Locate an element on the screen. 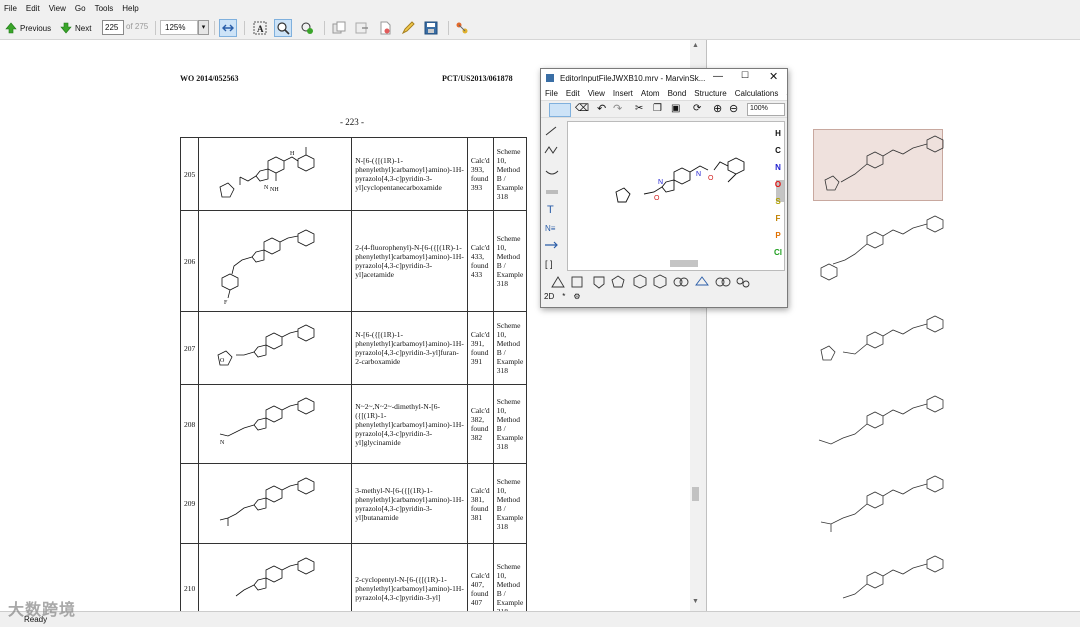 Image resolution: width=1080 pixels, height=627 pixels. next-button: Next is located at coordinates (75, 28).